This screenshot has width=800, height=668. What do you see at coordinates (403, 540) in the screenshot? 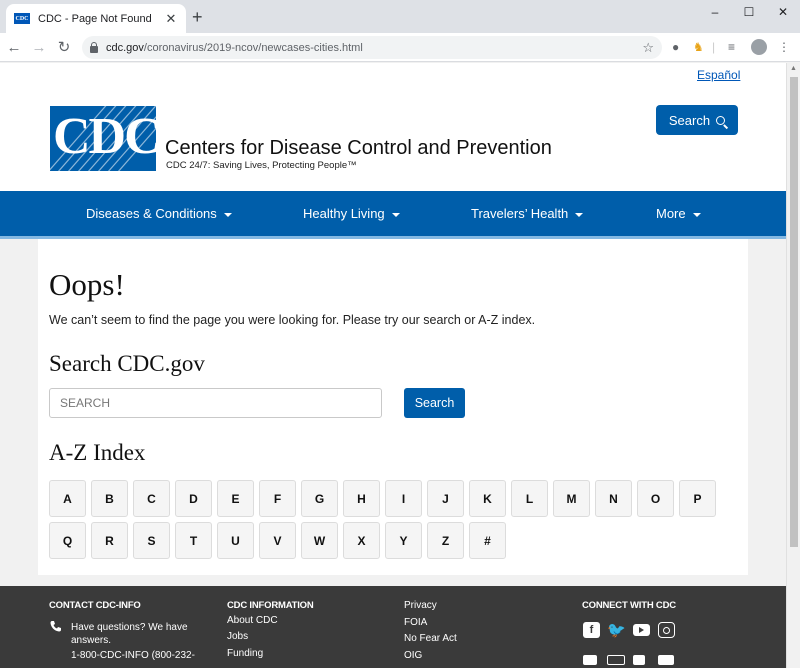
I see `az-index-letter: Y` at bounding box center [403, 540].